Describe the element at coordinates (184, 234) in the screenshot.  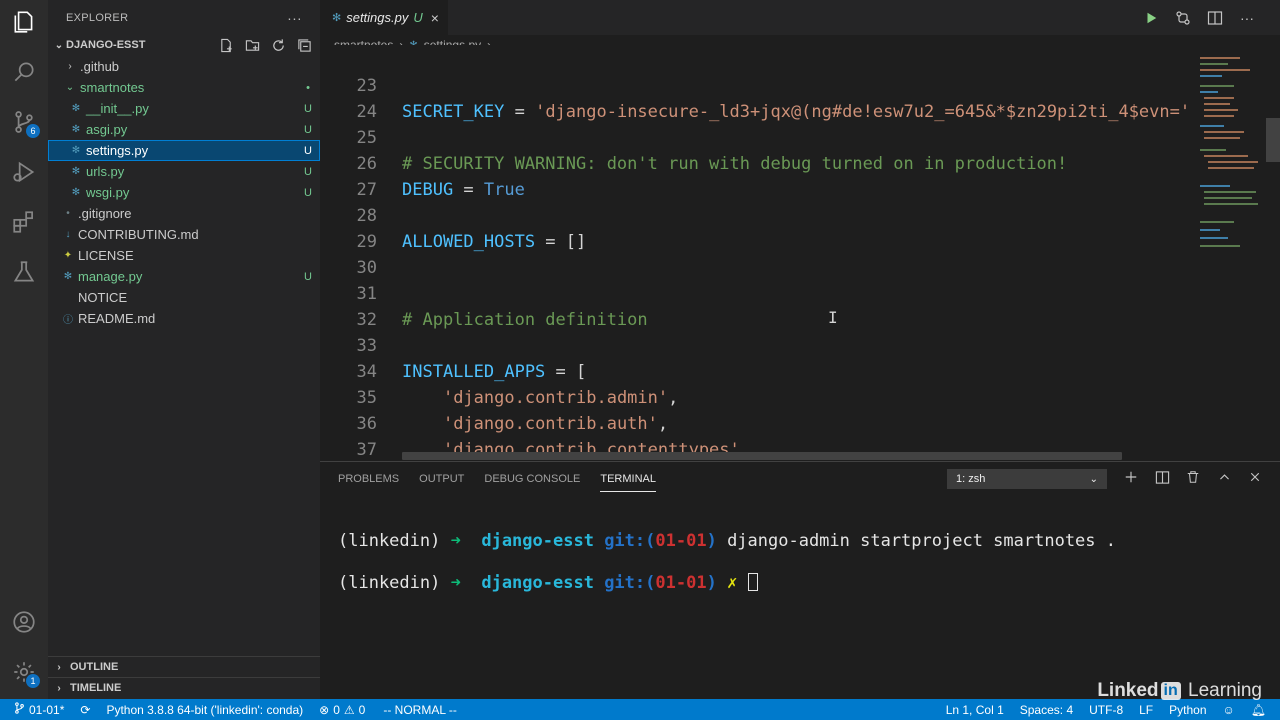
I see `tree-item-contributing-md: ↓ CONTRIBUTING.md` at that location.